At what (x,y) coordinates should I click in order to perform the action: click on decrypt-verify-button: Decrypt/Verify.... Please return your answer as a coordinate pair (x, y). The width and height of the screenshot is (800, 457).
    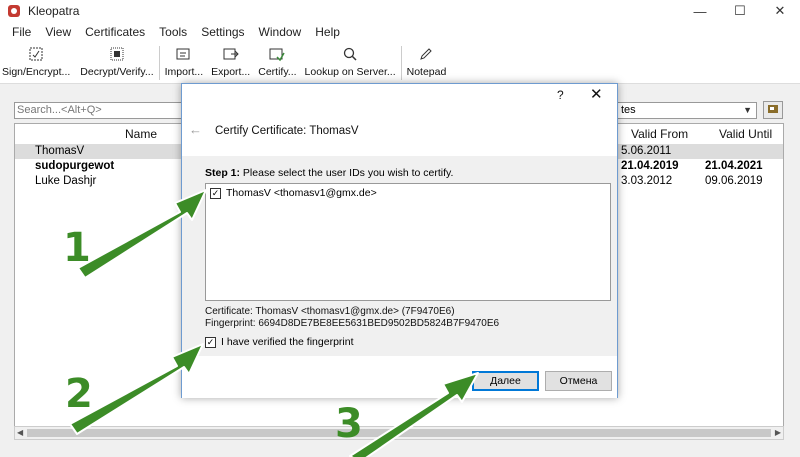
    Looking at the image, I should click on (116, 62).